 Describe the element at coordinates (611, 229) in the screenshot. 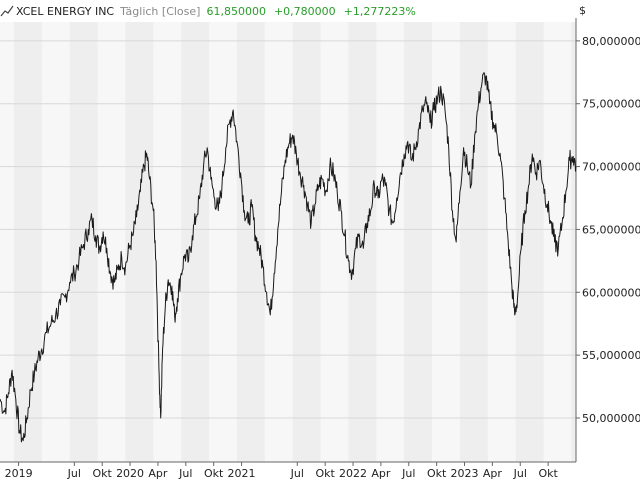

I see `y-tick-label: 65,000000` at that location.